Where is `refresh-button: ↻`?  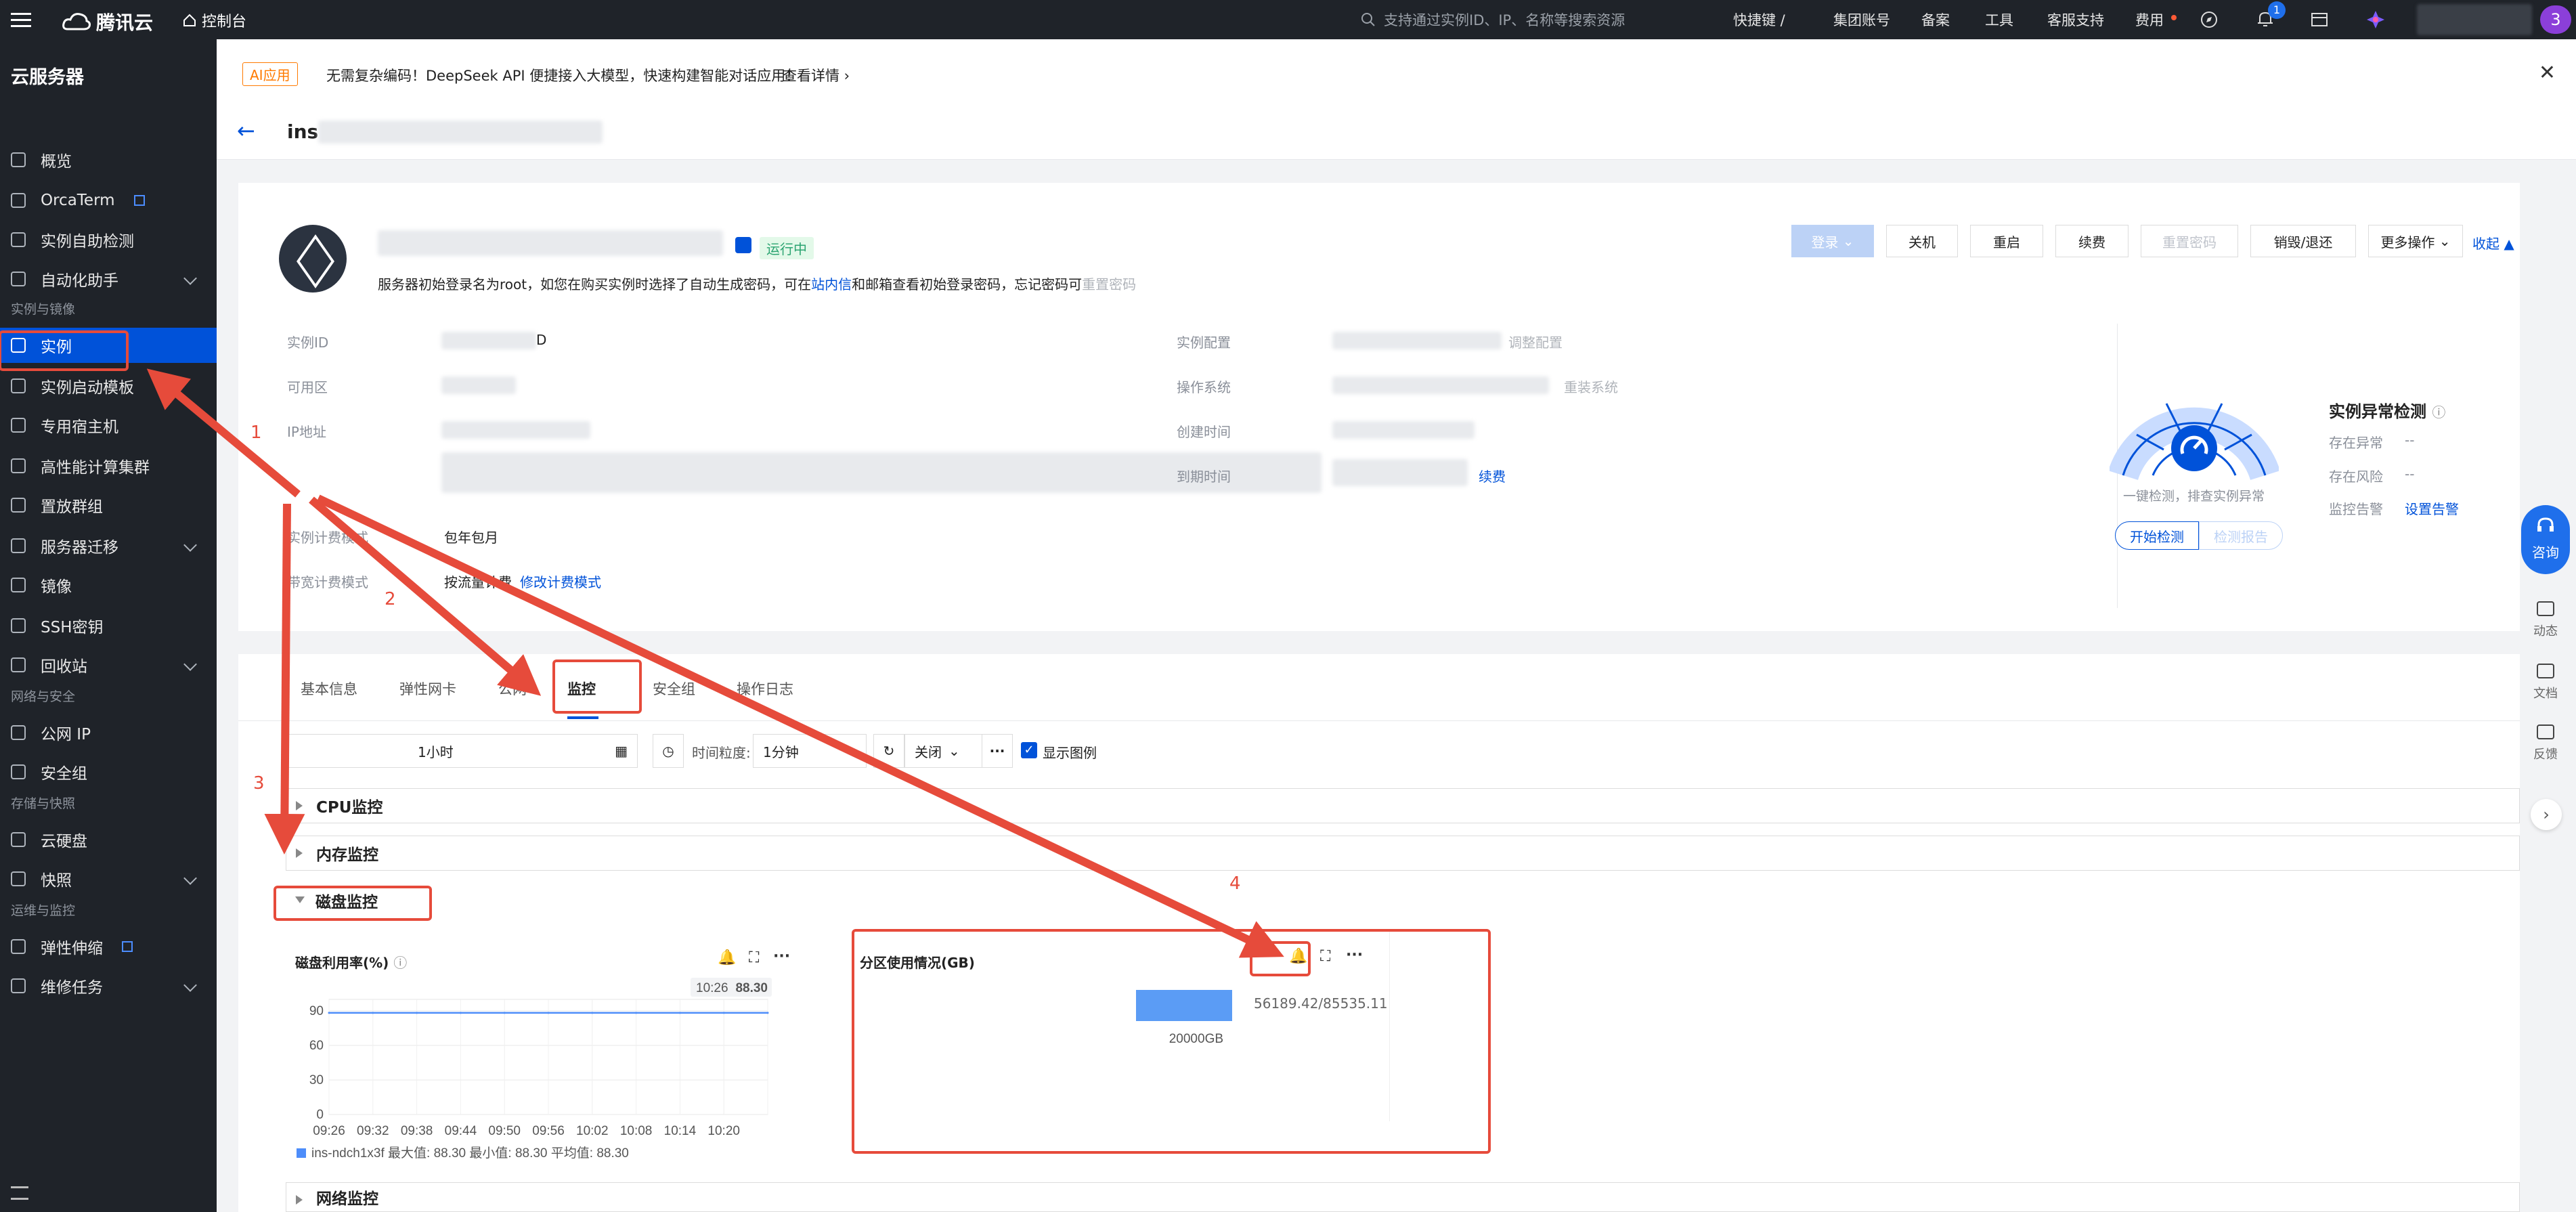 refresh-button: ↻ is located at coordinates (888, 751).